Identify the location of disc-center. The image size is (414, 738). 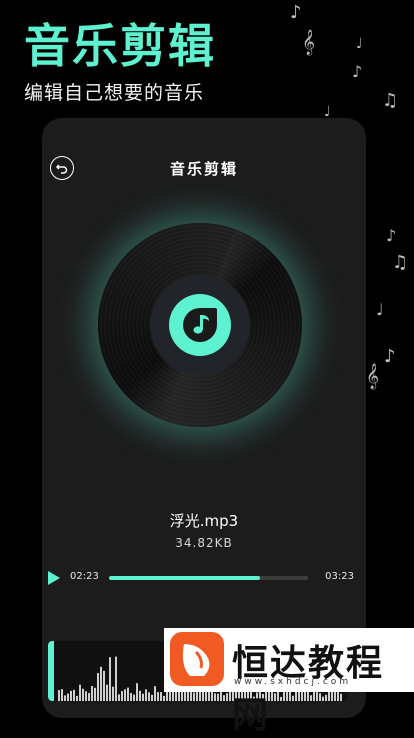
(200, 325).